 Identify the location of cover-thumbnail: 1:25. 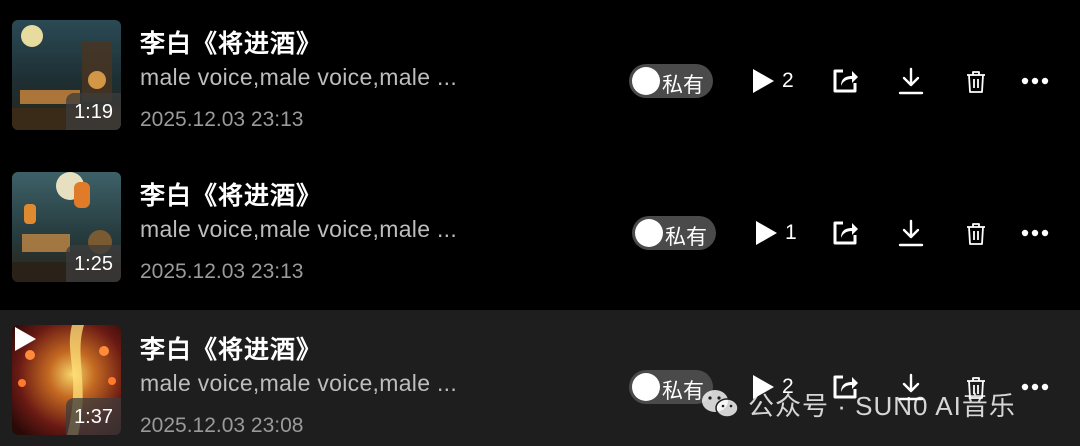
(66, 227).